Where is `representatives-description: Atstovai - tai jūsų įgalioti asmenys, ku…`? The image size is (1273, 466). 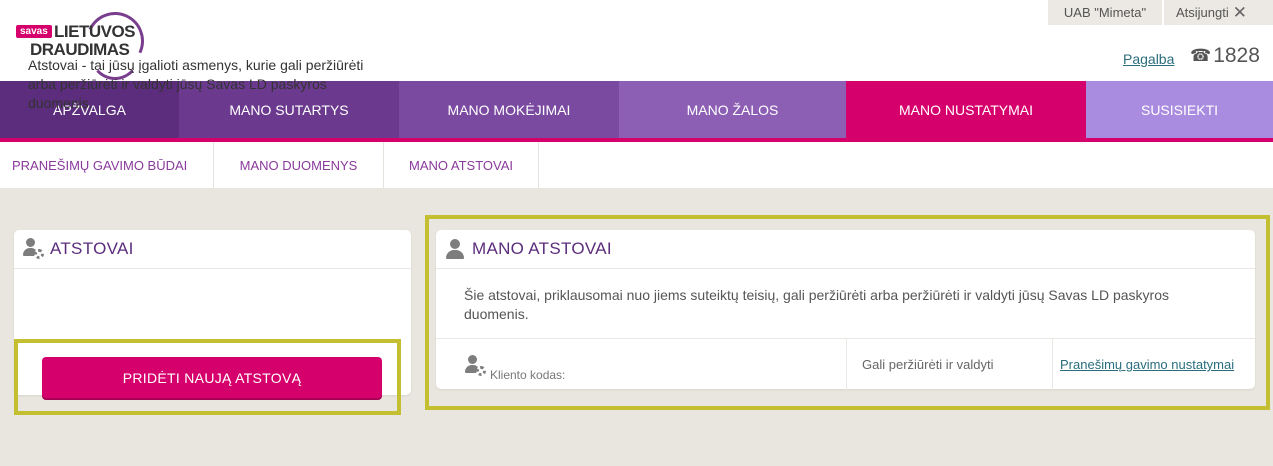
representatives-description: Atstovai - tai jūsų įgalioti asmenys, ku… is located at coordinates (196, 84).